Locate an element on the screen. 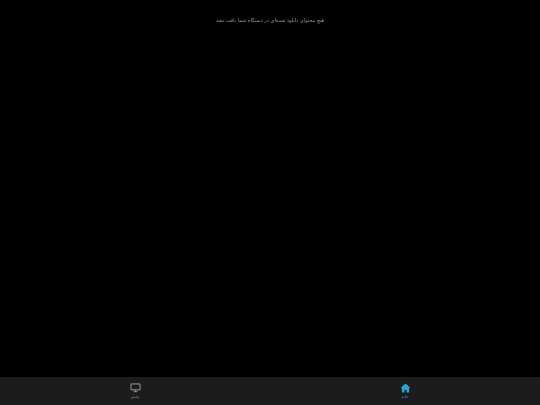 This screenshot has height=405, width=540. nav-label-tv: پخش is located at coordinates (135, 396).